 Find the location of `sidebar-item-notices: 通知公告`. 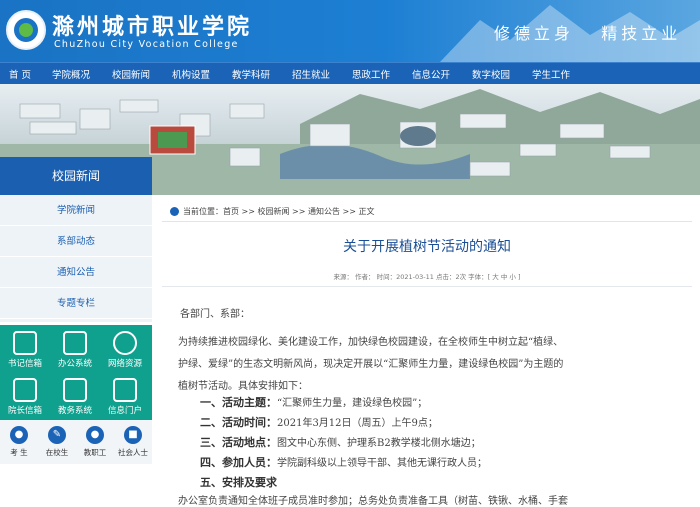

sidebar-item-notices: 通知公告 is located at coordinates (76, 272).